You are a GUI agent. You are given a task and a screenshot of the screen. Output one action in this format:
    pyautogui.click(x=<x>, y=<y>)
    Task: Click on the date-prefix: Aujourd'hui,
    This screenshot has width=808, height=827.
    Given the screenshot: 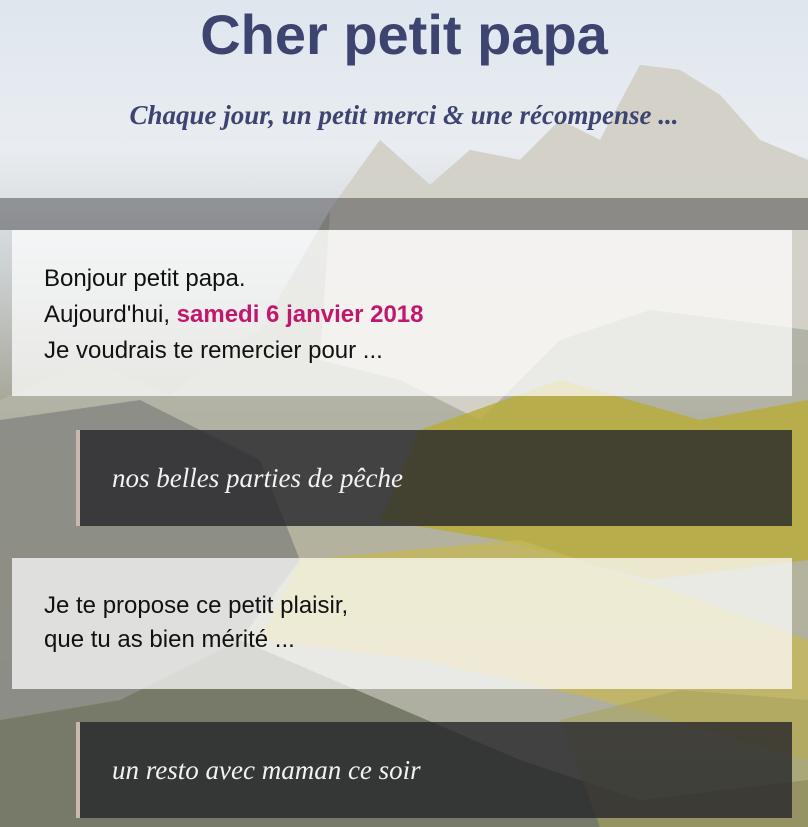 What is the action you would take?
    pyautogui.click(x=110, y=314)
    